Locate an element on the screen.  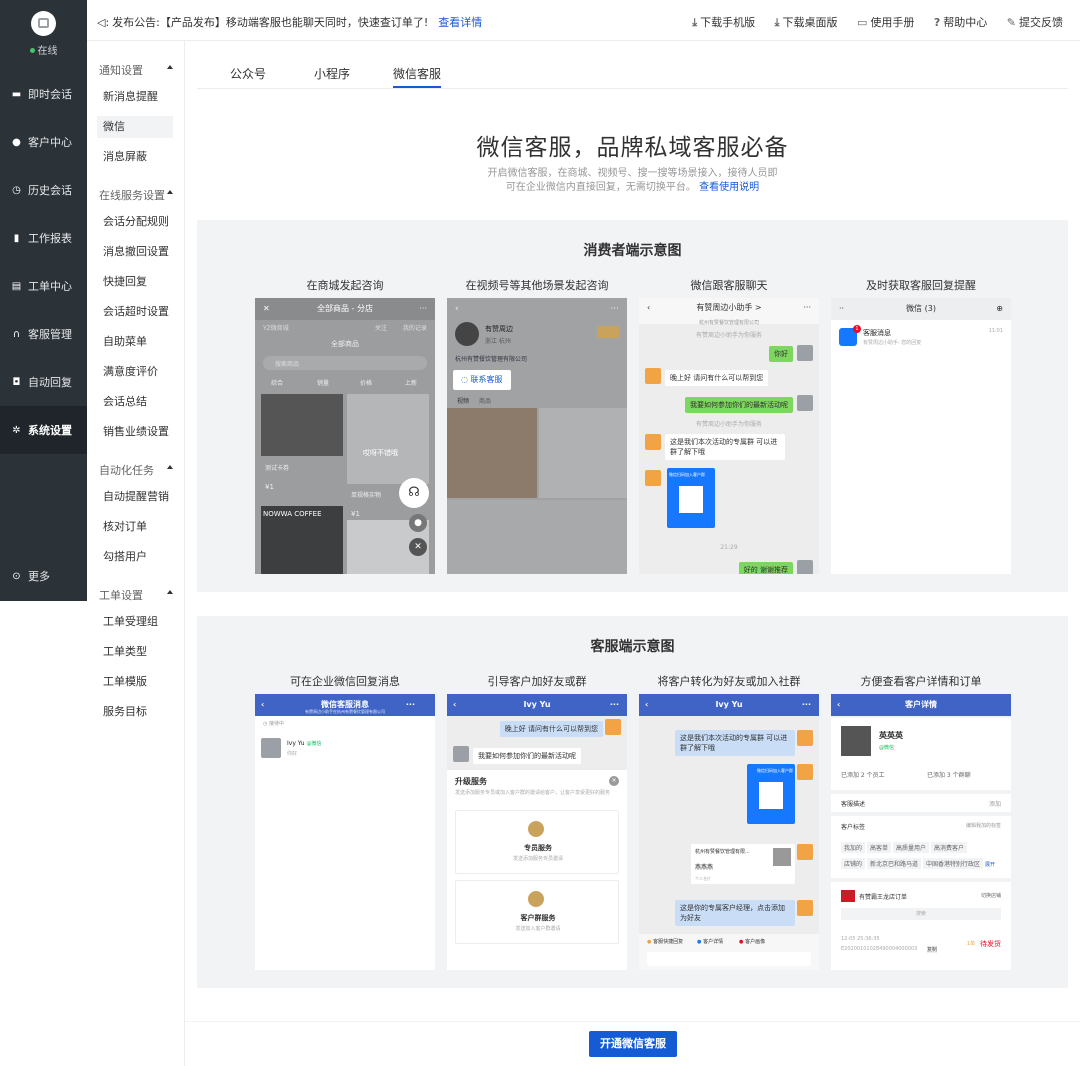
nav-item-customers: ● 客户中心 is located at coordinates (43, 142).